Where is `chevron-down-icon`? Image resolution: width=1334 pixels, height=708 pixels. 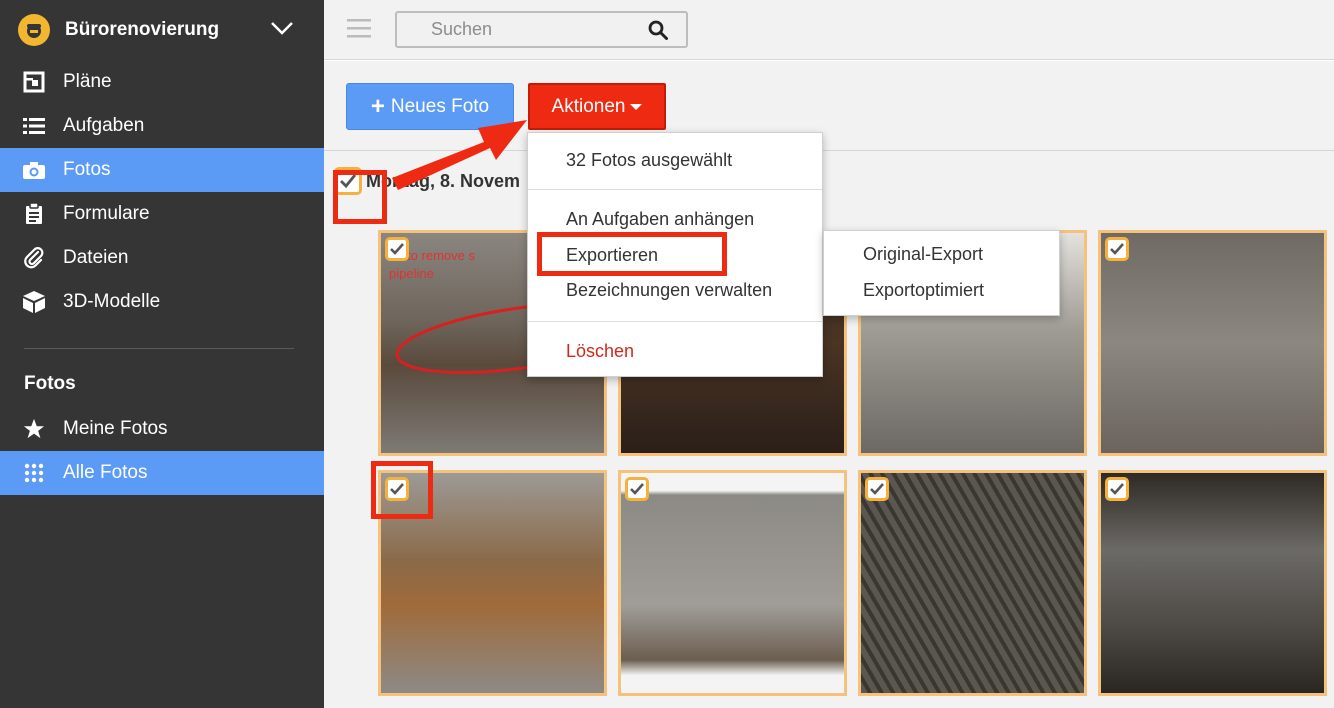
chevron-down-icon is located at coordinates (282, 30).